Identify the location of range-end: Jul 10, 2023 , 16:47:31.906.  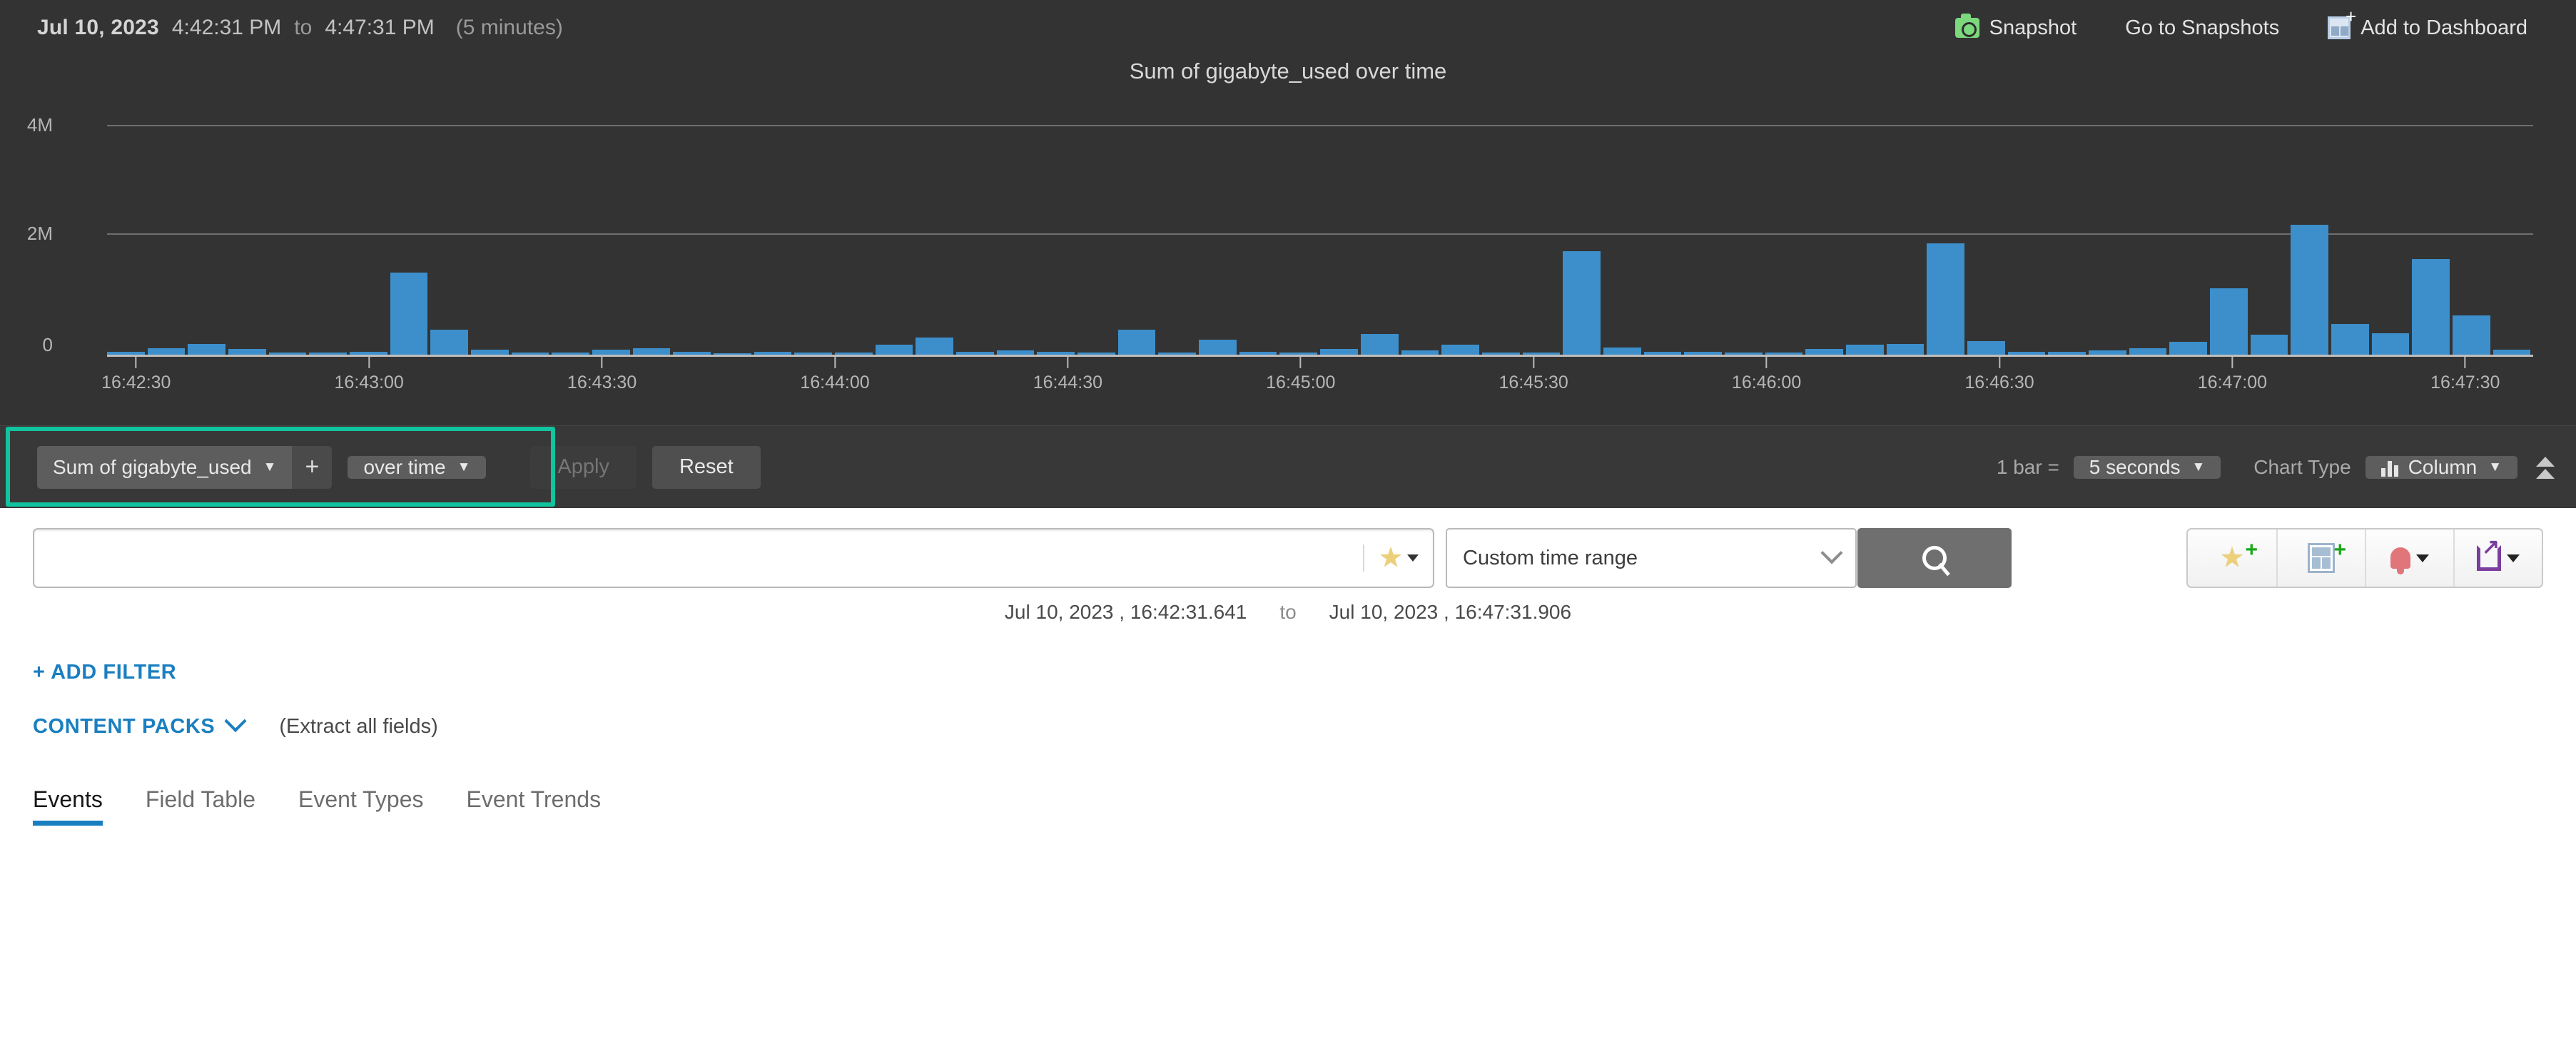
(1450, 612).